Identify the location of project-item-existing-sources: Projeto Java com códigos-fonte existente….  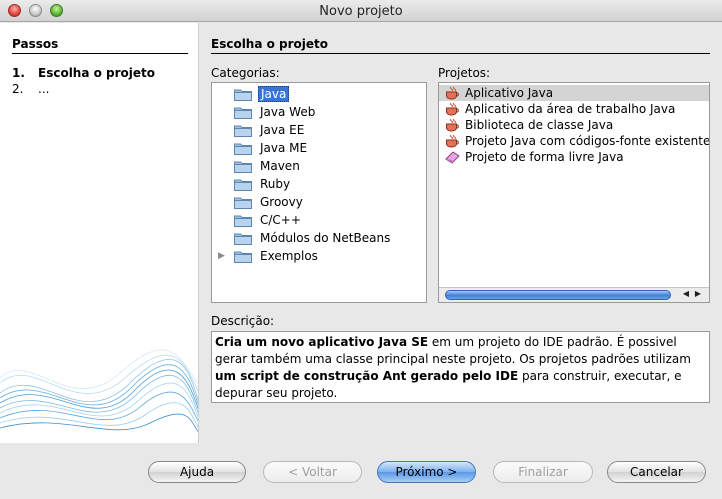
(574, 141).